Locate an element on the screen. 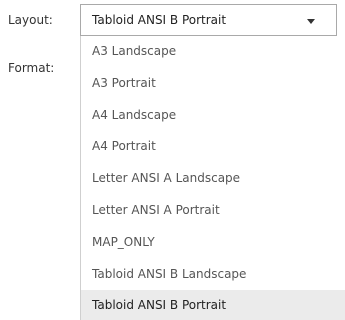  layout-option-letter-ansi-a-landscape: Letter ANSI A Landscape is located at coordinates (213, 179).